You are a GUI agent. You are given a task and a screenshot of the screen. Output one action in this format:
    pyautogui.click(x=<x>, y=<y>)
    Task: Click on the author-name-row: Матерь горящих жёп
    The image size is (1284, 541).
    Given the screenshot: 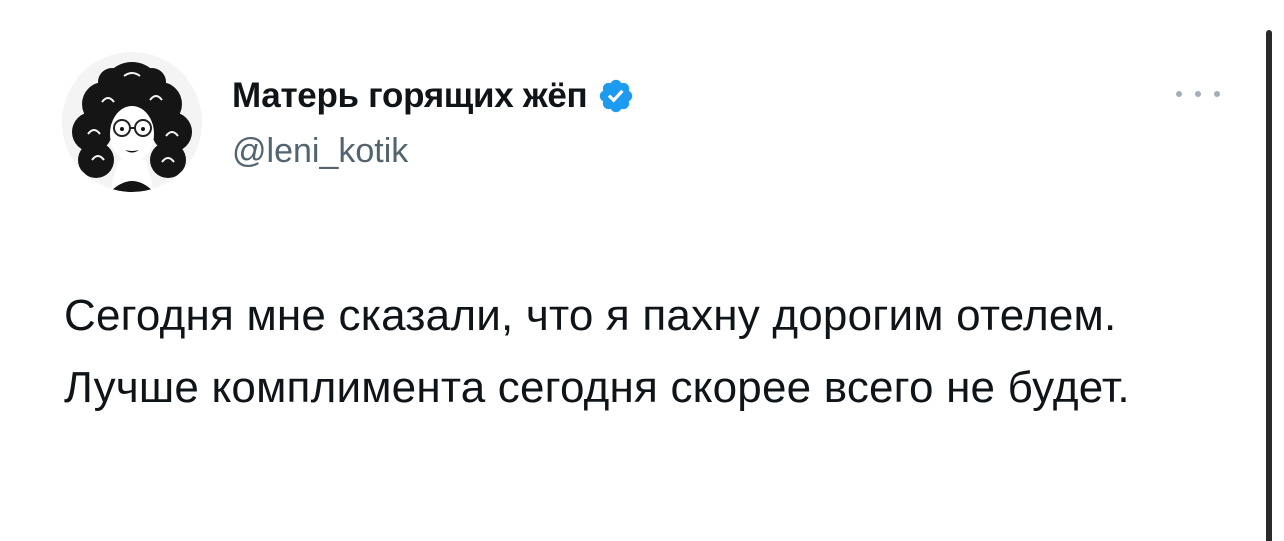 What is the action you would take?
    pyautogui.click(x=433, y=96)
    